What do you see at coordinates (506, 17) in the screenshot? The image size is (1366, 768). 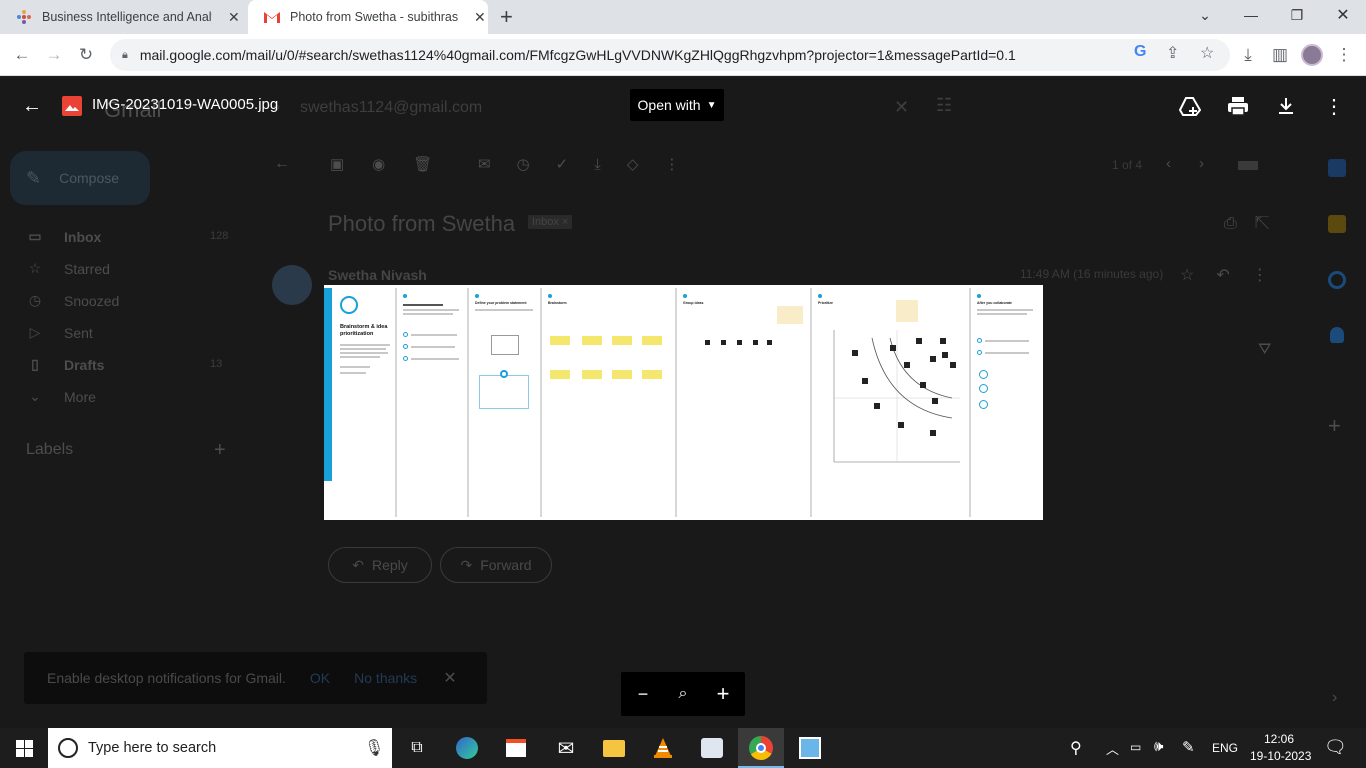 I see `new-tab-icon: +` at bounding box center [506, 17].